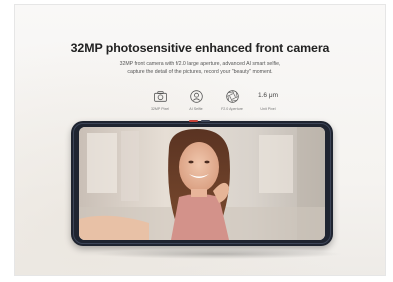 This screenshot has width=393, height=282. I want to click on power-button, so click(193, 121).